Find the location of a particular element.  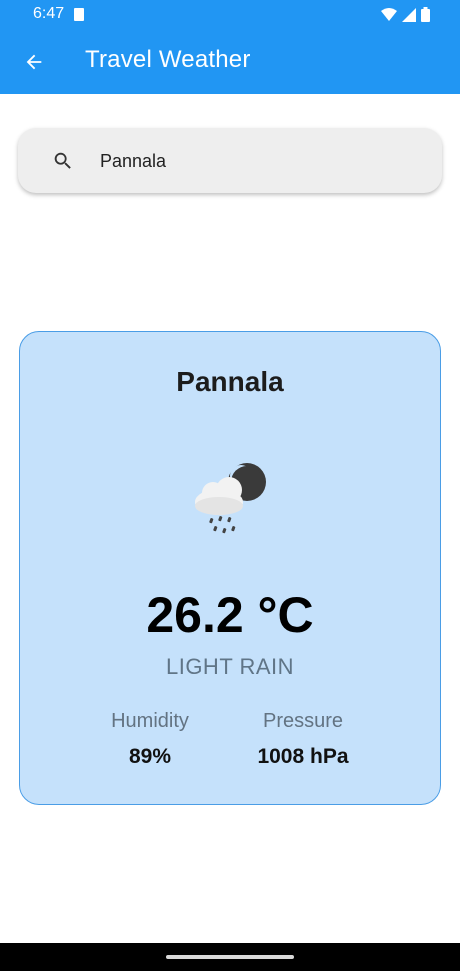

battery-icon is located at coordinates (425, 14).